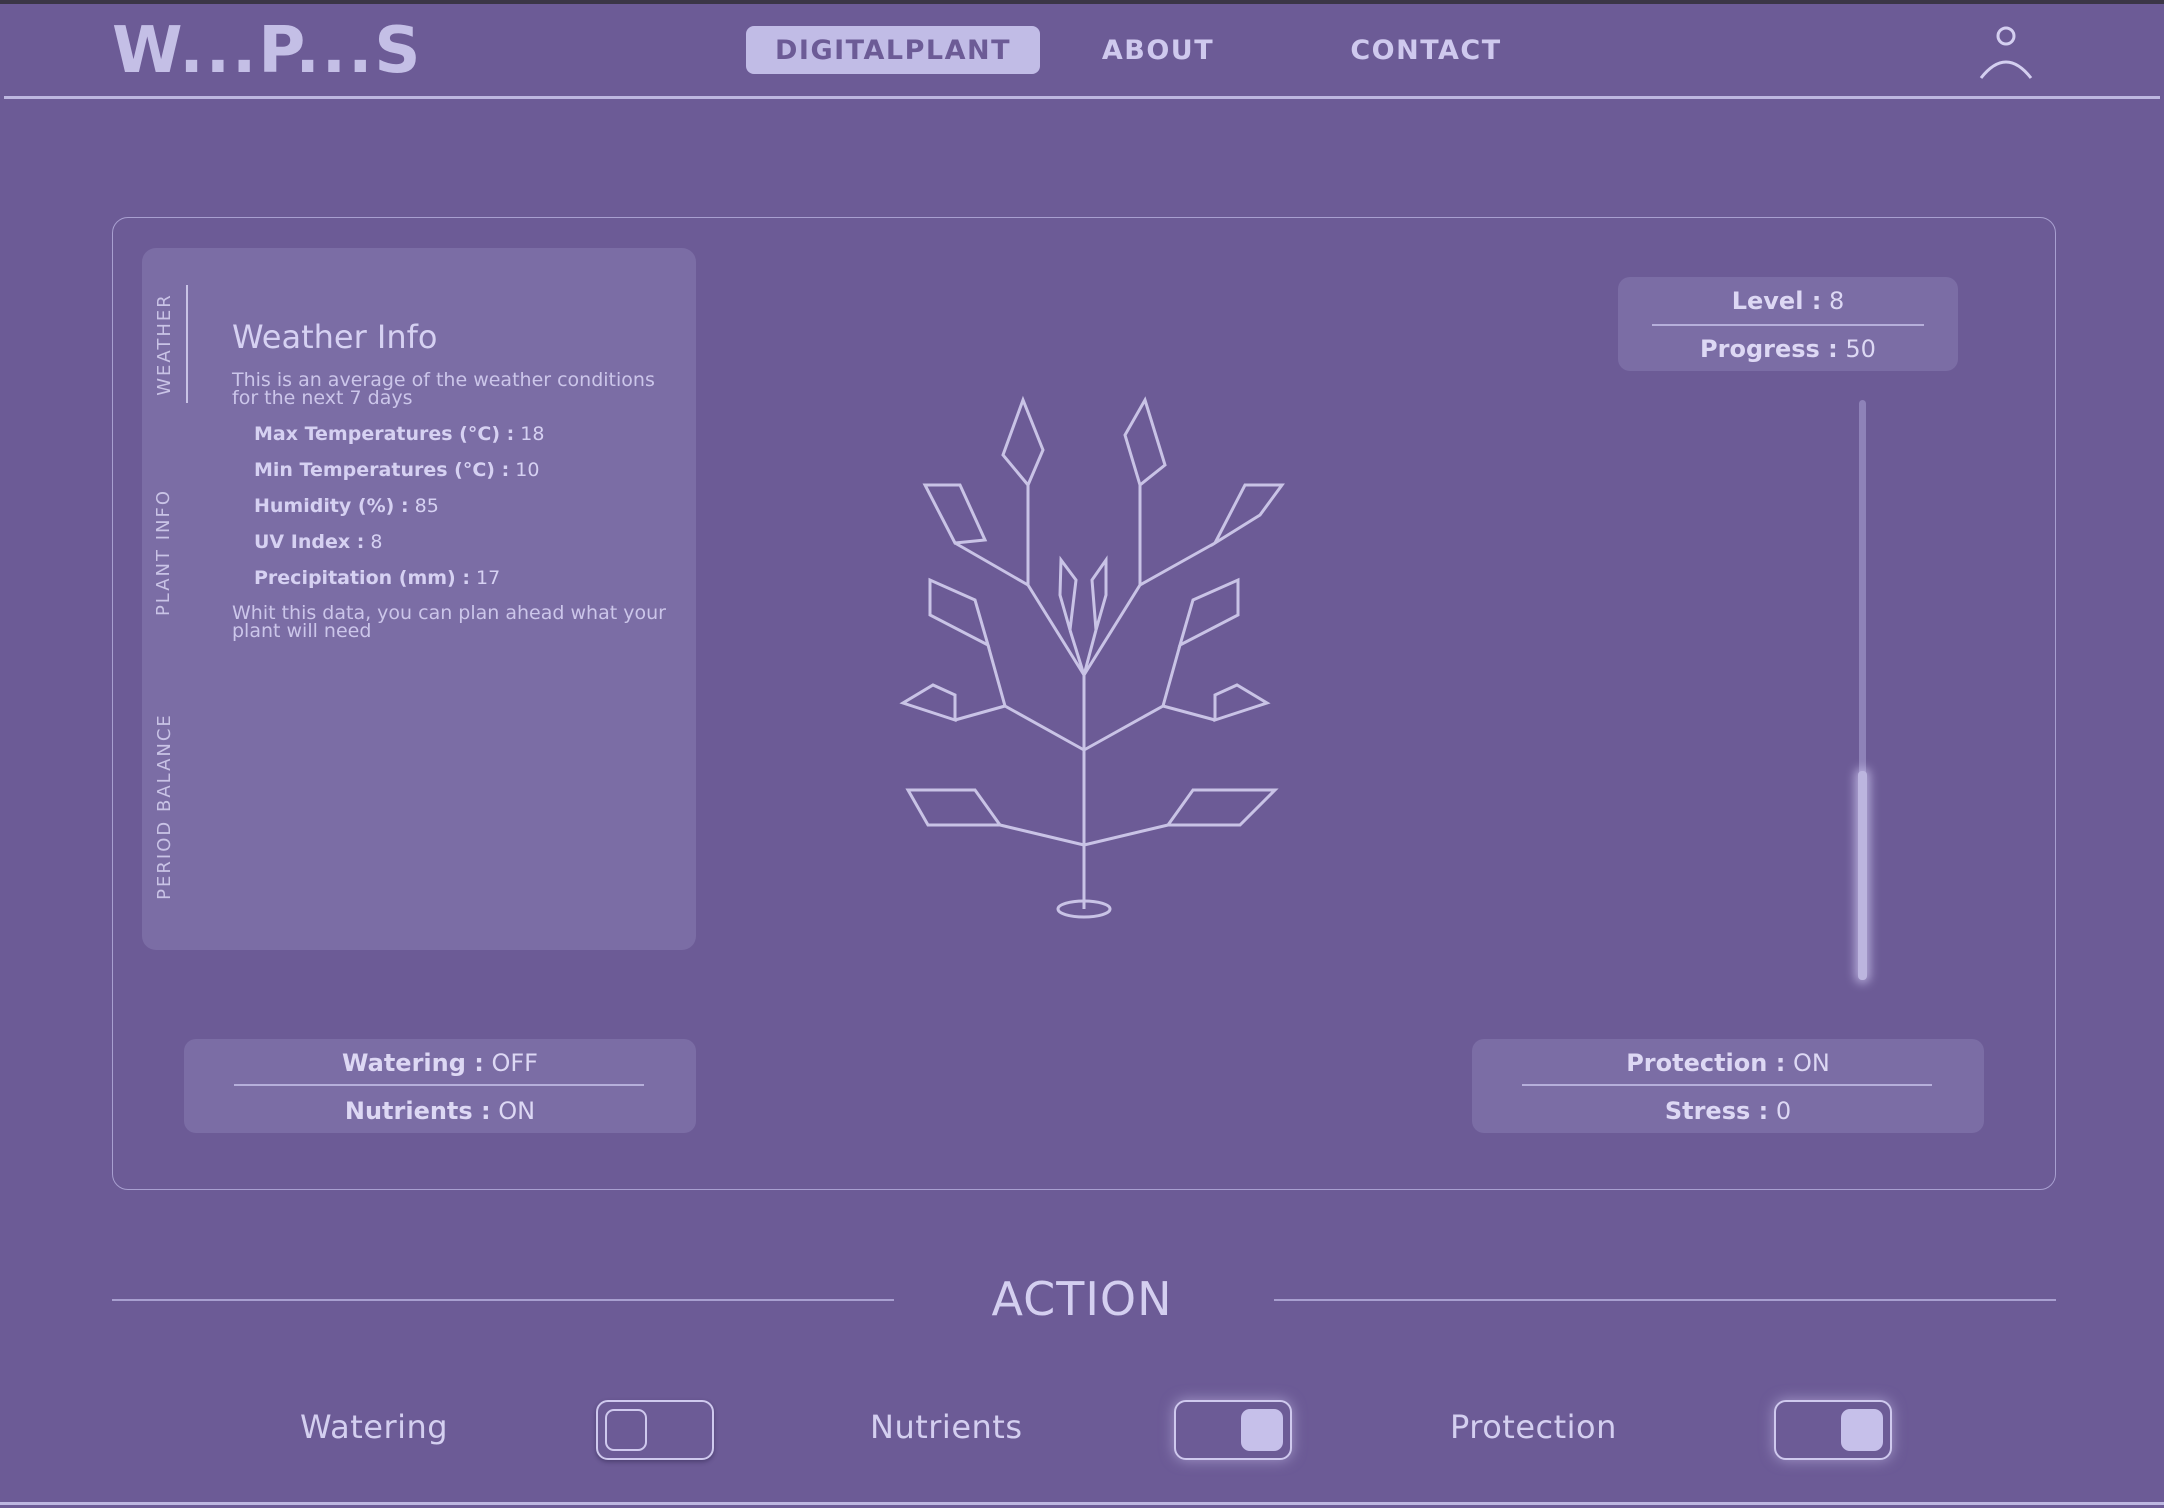 The height and width of the screenshot is (1508, 2164). What do you see at coordinates (2006, 51) in the screenshot?
I see `user-icon` at bounding box center [2006, 51].